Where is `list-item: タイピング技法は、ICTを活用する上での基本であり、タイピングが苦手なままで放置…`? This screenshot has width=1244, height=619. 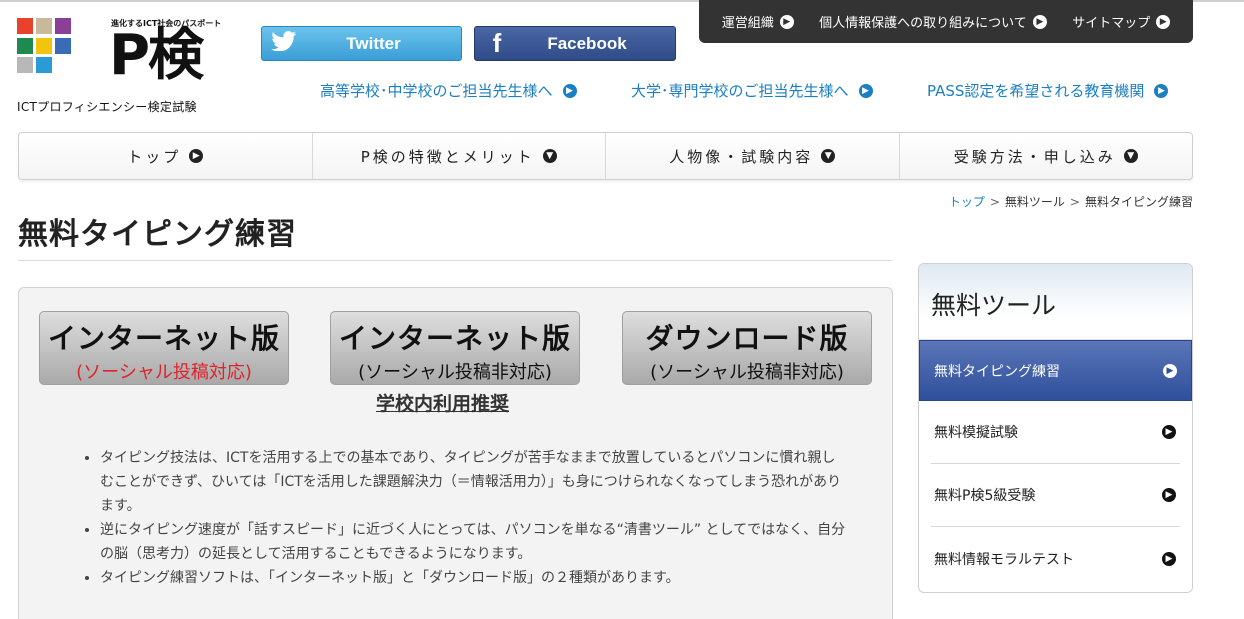
list-item: タイピング技法は、ICTを活用する上での基本であり、タイピングが苦手なままで放置… is located at coordinates (474, 482).